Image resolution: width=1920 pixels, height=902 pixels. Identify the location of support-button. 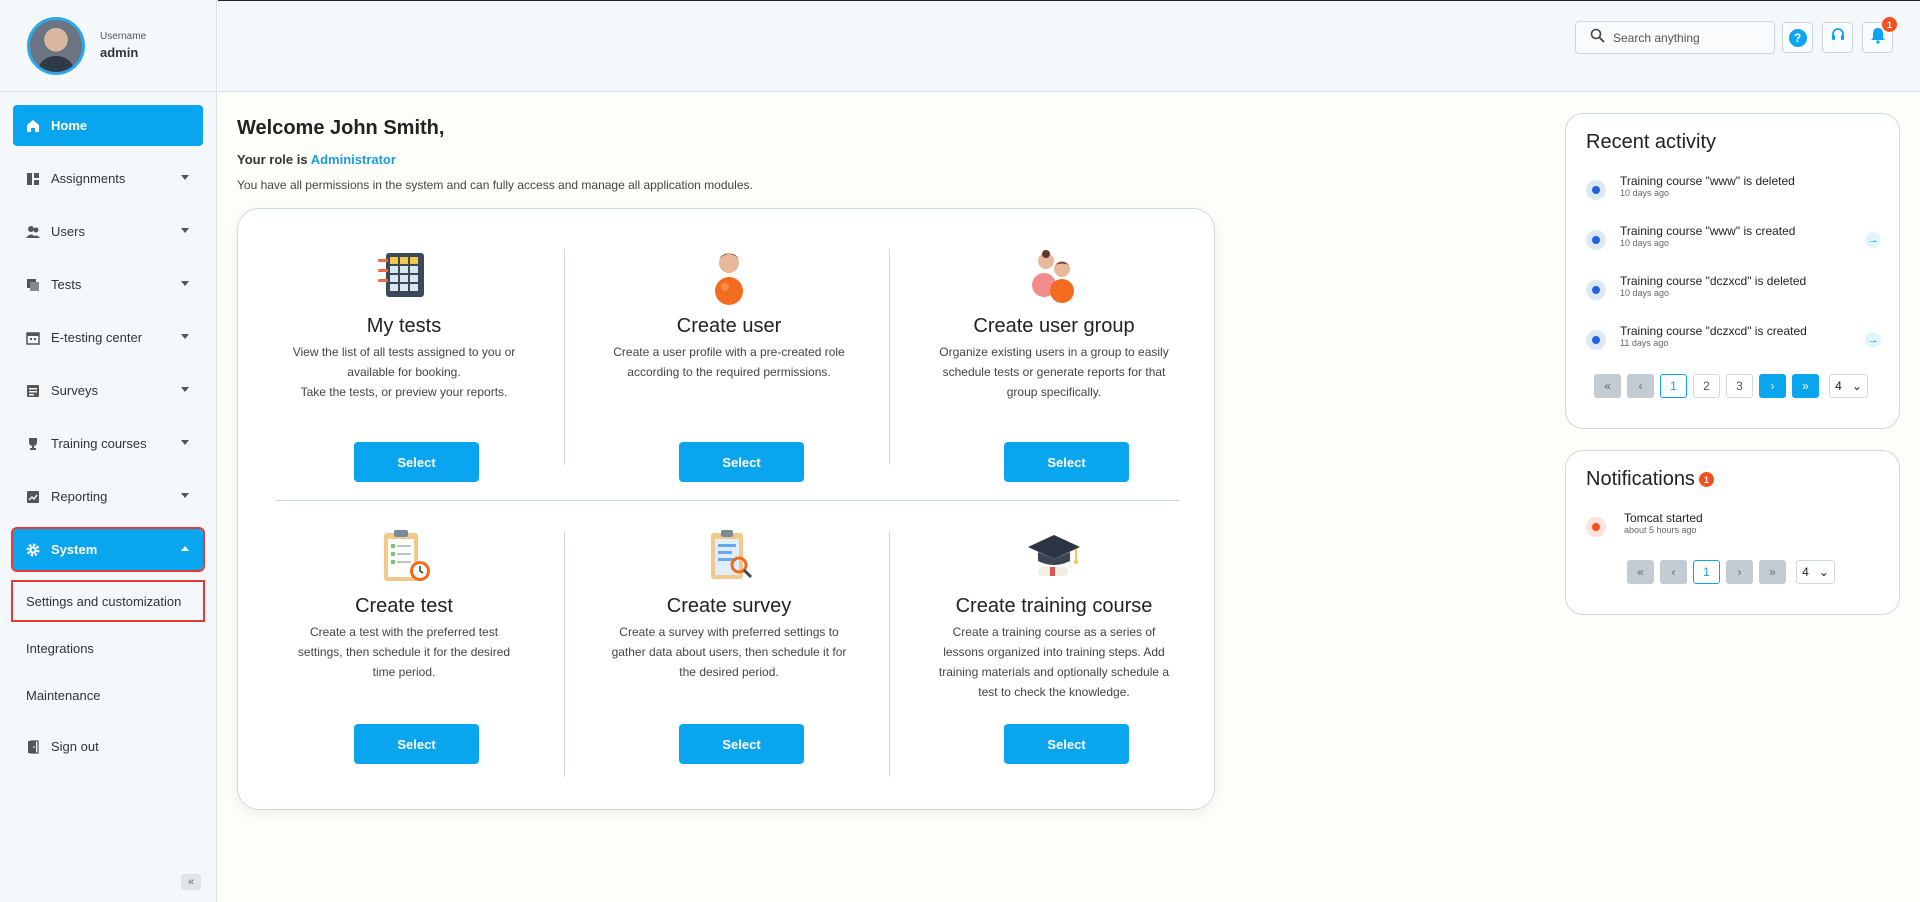
(1837, 37).